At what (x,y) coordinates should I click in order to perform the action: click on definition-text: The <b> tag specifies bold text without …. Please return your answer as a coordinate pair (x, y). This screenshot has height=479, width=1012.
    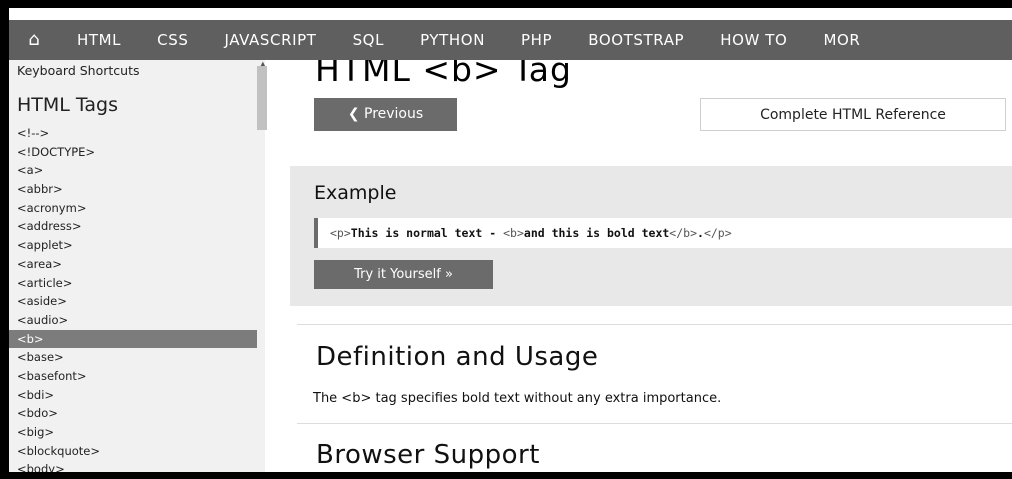
    Looking at the image, I should click on (517, 398).